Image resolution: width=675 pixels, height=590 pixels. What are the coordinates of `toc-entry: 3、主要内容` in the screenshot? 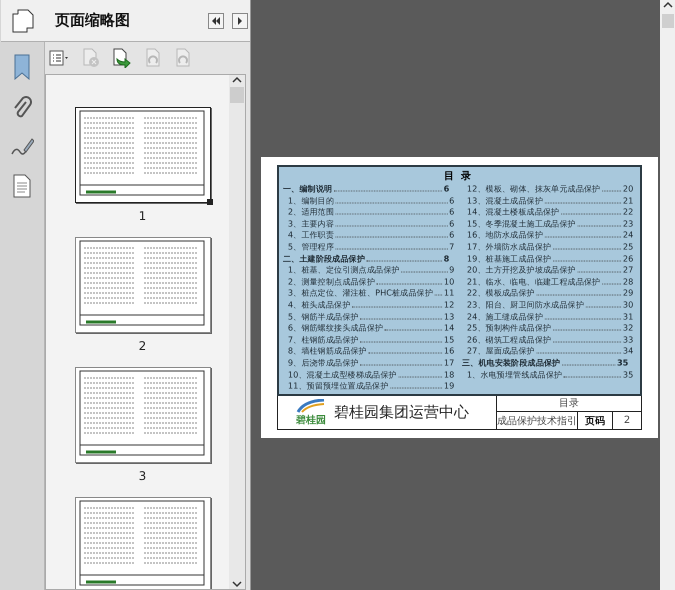 It's located at (311, 223).